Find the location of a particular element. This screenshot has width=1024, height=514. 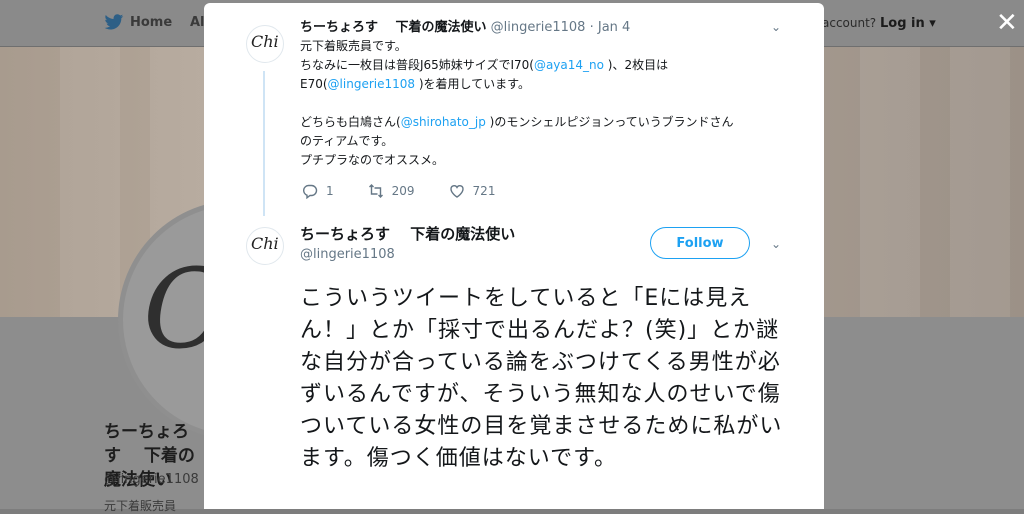

profile-handle: @lingerie1108 is located at coordinates (151, 479).